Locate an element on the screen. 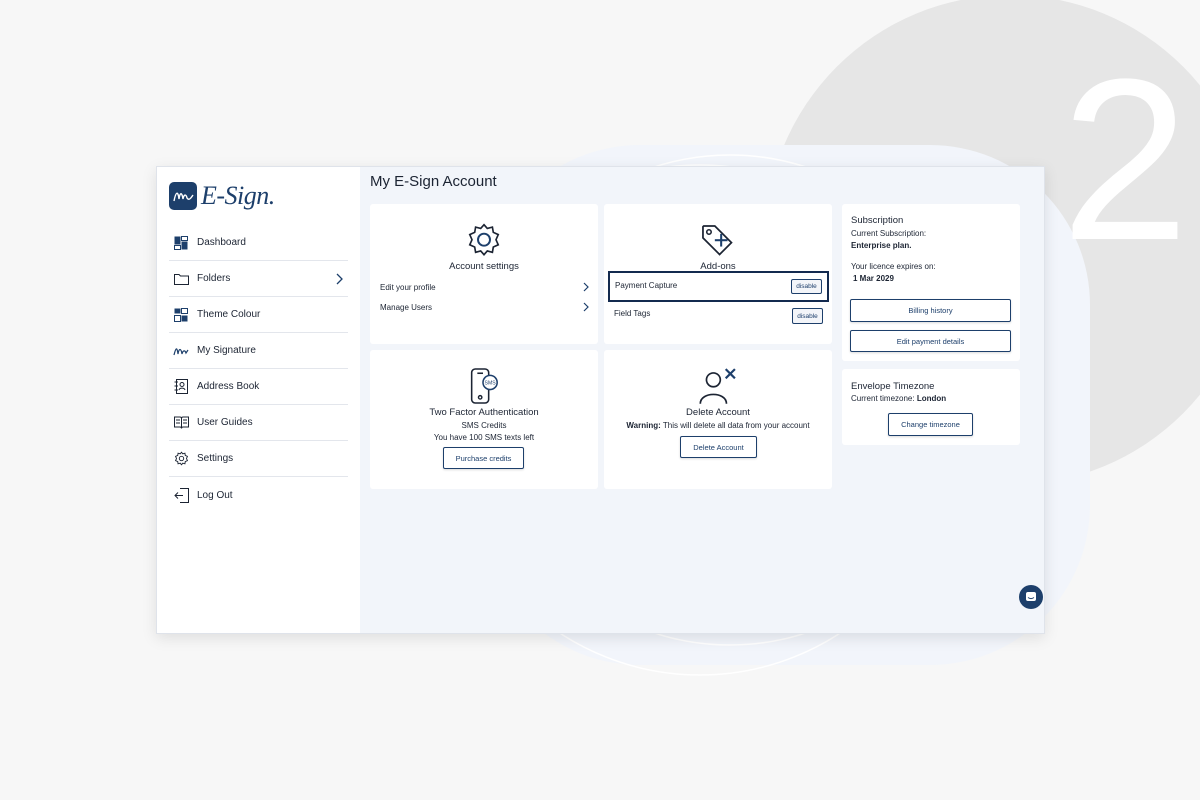 The height and width of the screenshot is (800, 1200). logo-text: E-Sign. is located at coordinates (238, 195).